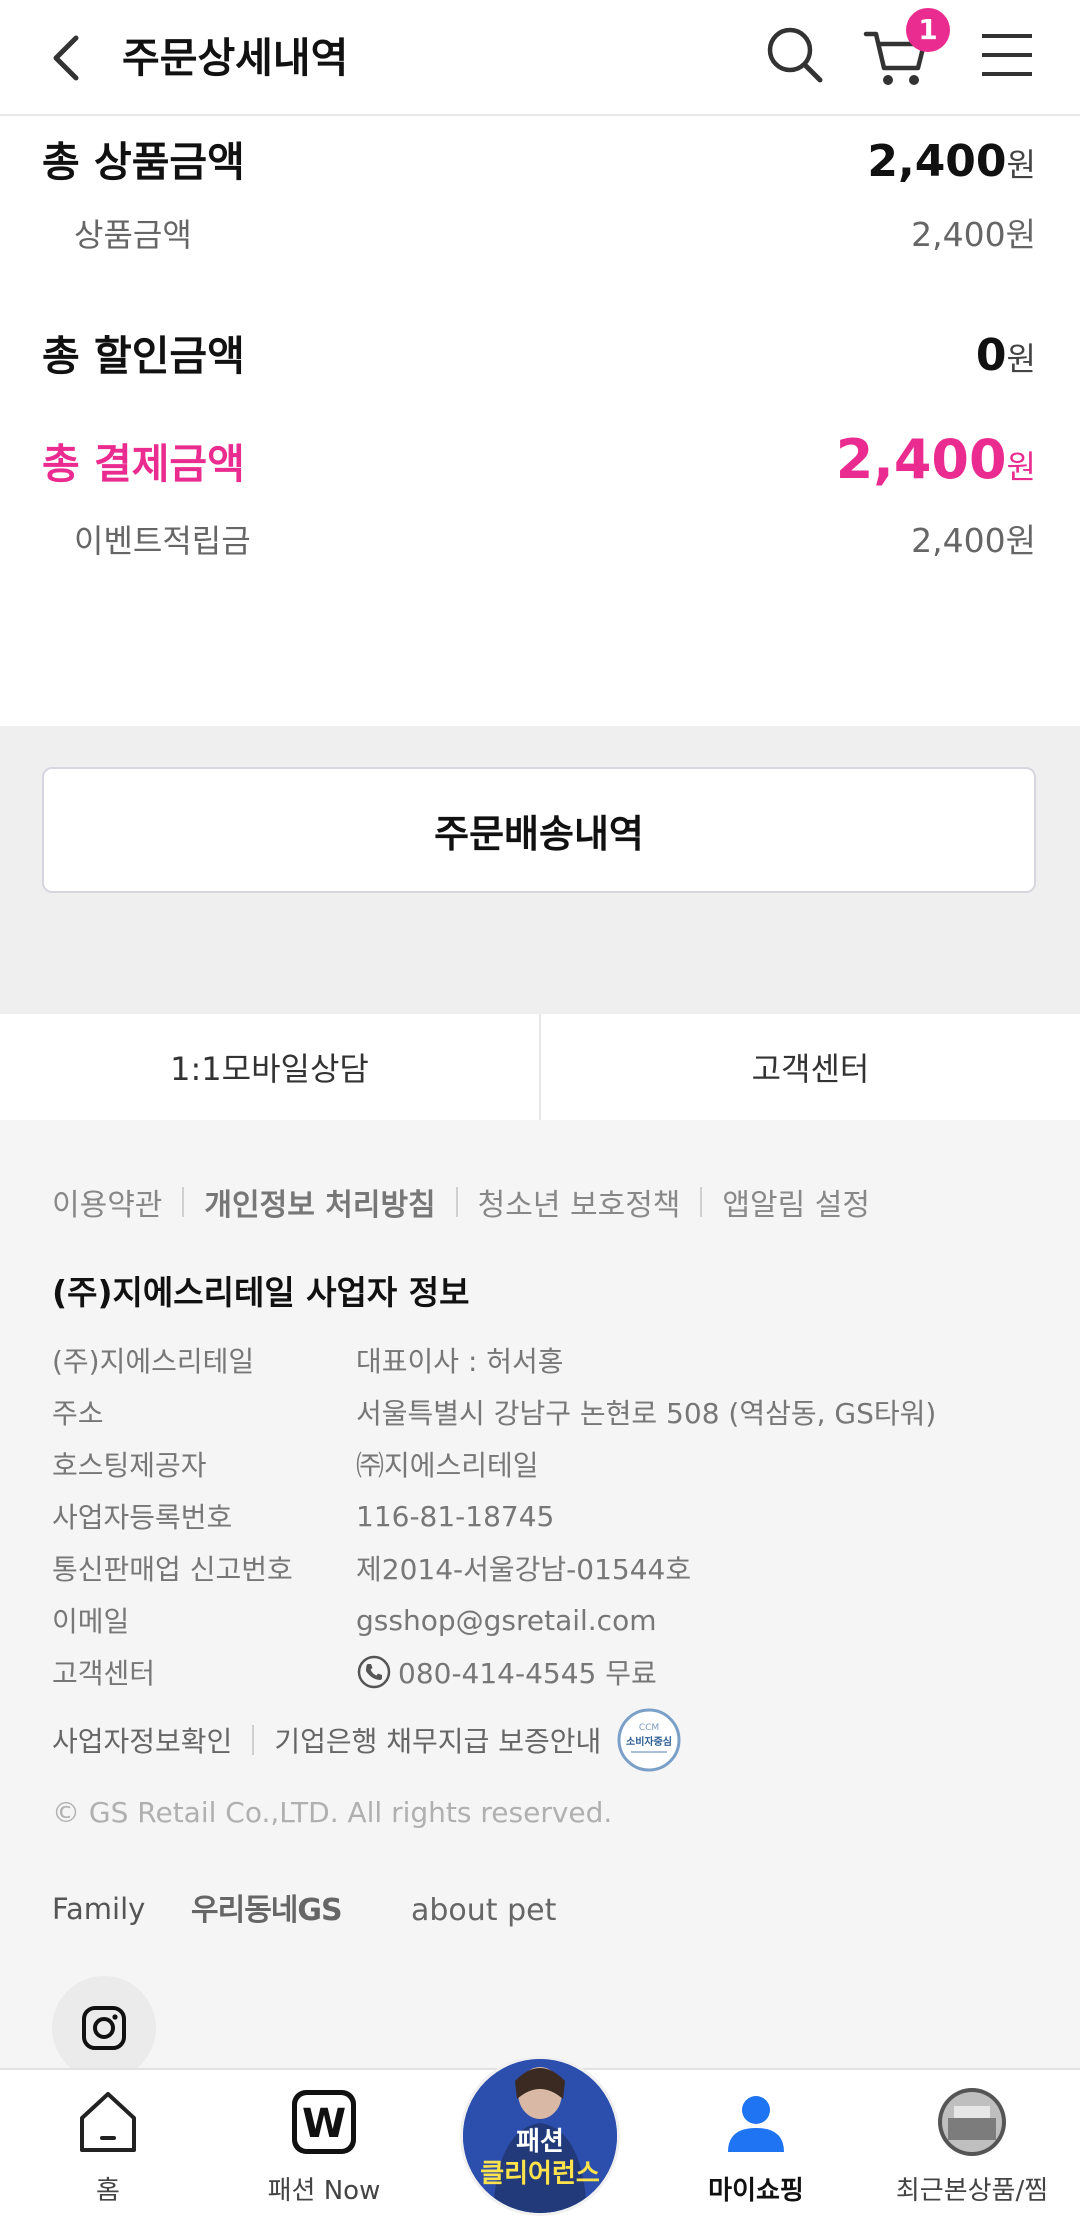 The image size is (1080, 2216). What do you see at coordinates (539, 352) in the screenshot?
I see `total-discount-row: 총 할인금액 0원` at bounding box center [539, 352].